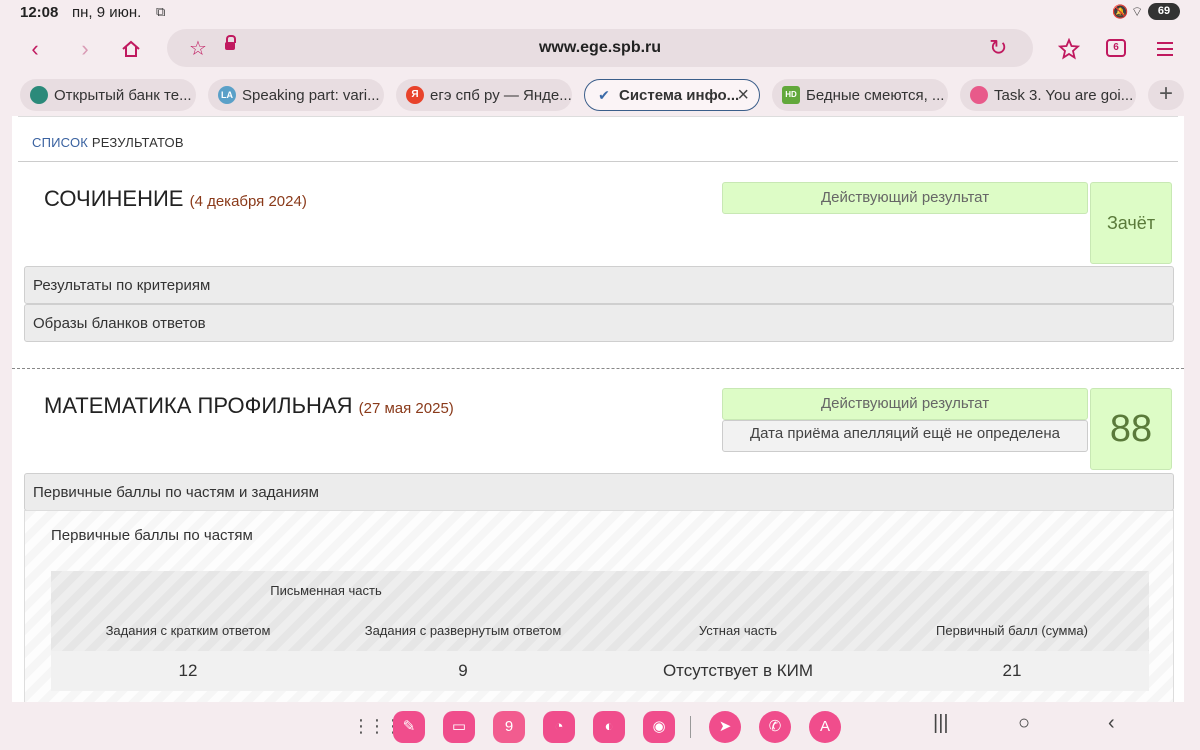 Image resolution: width=1200 pixels, height=750 pixels. Describe the element at coordinates (599, 323) in the screenshot. I see `answer-forms-section: Образы бланков ответов` at that location.